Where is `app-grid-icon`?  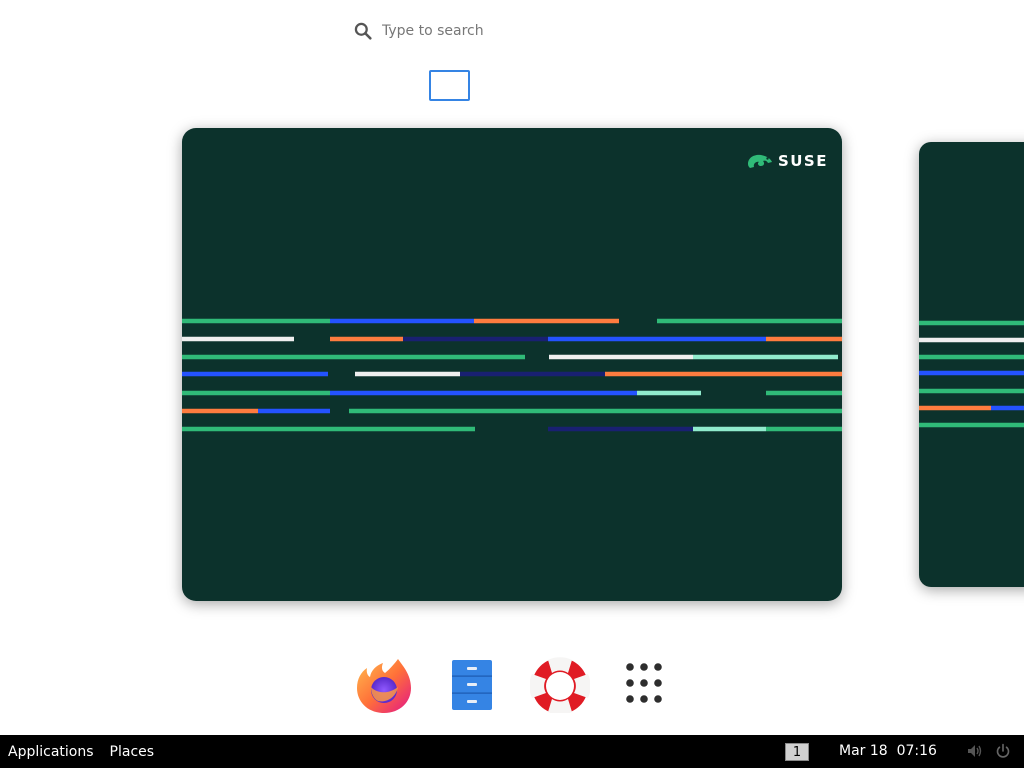
app-grid-icon is located at coordinates (644, 683).